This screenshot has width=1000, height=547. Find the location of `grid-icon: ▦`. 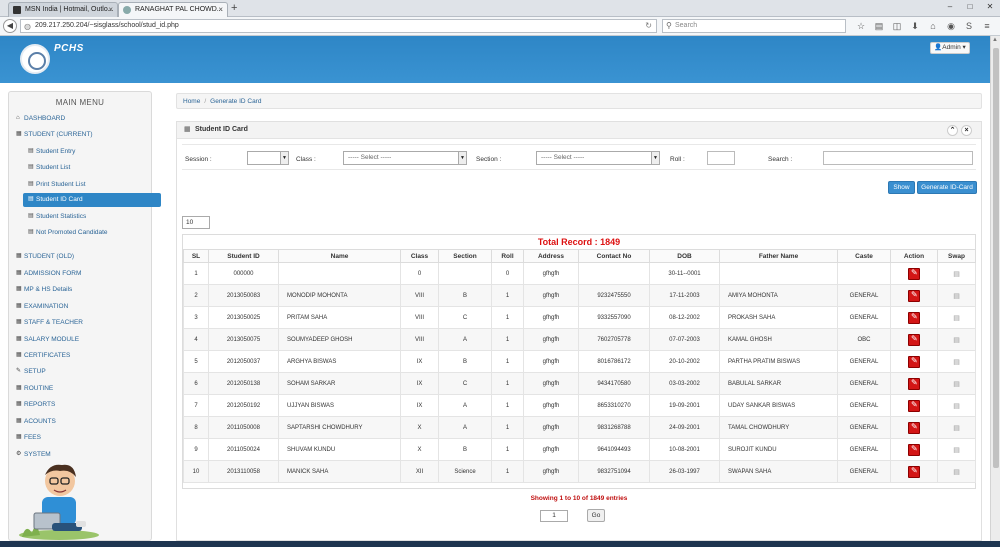

grid-icon: ▦ is located at coordinates (19, 339).